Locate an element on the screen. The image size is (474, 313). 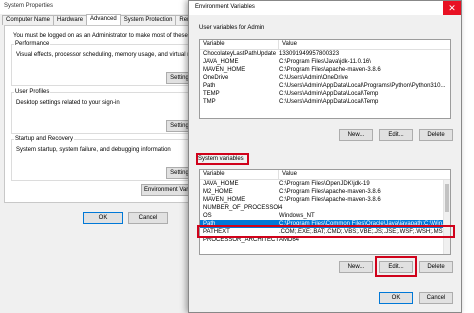
close-icon: ✕ is located at coordinates (452, 8).